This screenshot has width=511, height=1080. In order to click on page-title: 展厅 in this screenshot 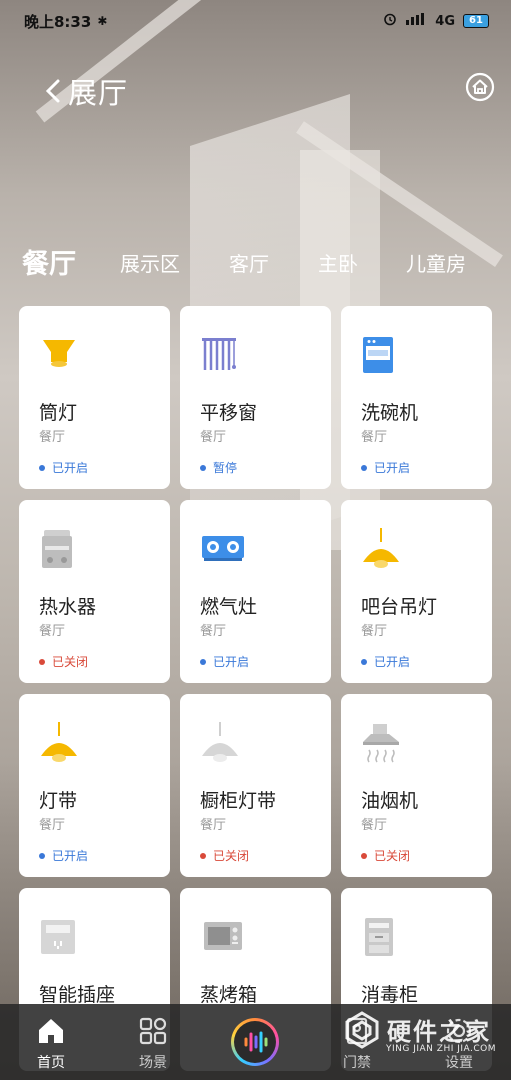, I will do `click(98, 93)`.